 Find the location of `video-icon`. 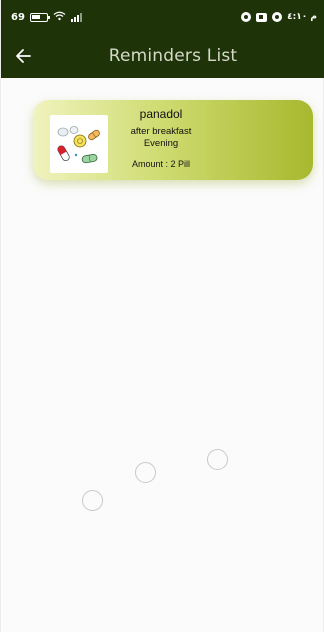

video-icon is located at coordinates (262, 17).